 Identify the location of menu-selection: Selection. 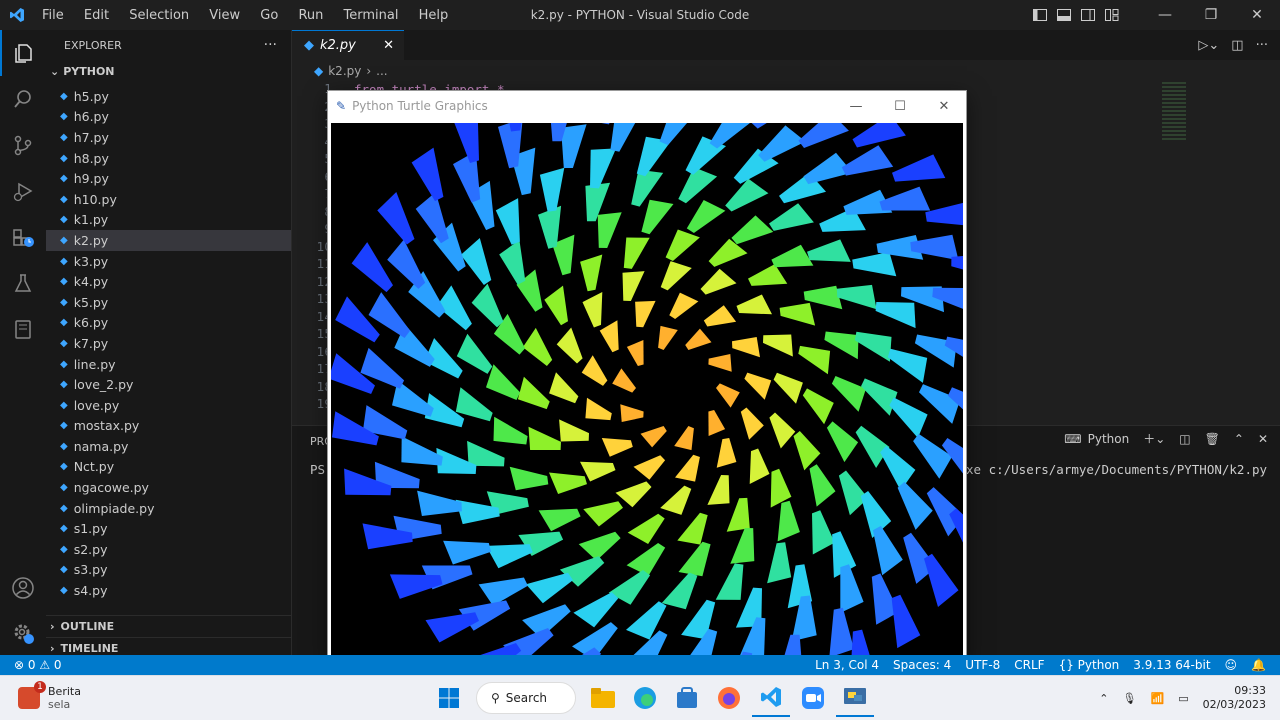
(159, 15).